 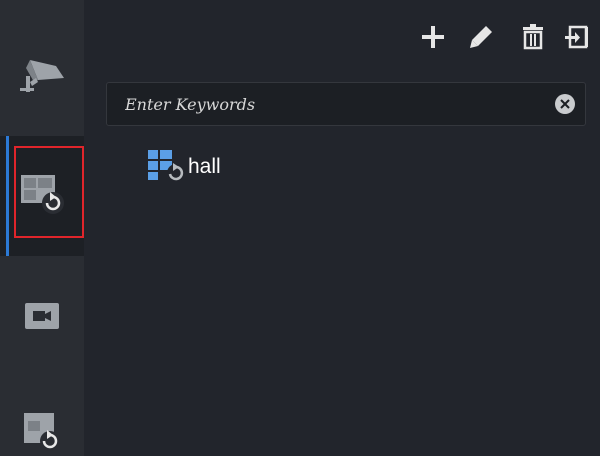 I want to click on plus-icon, so click(x=433, y=39).